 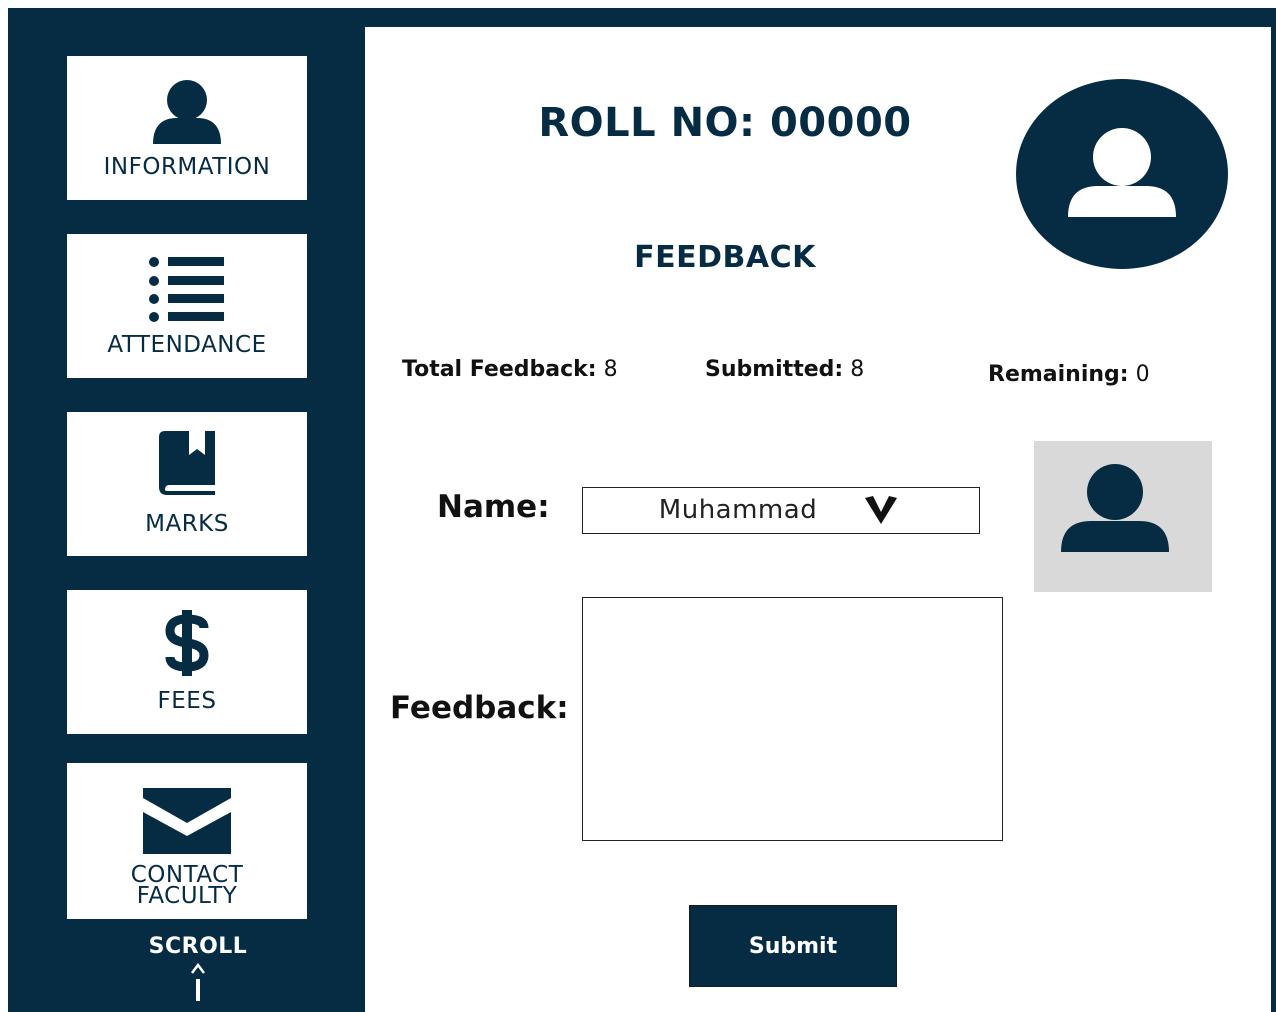 What do you see at coordinates (857, 369) in the screenshot?
I see `submitted-value: 8` at bounding box center [857, 369].